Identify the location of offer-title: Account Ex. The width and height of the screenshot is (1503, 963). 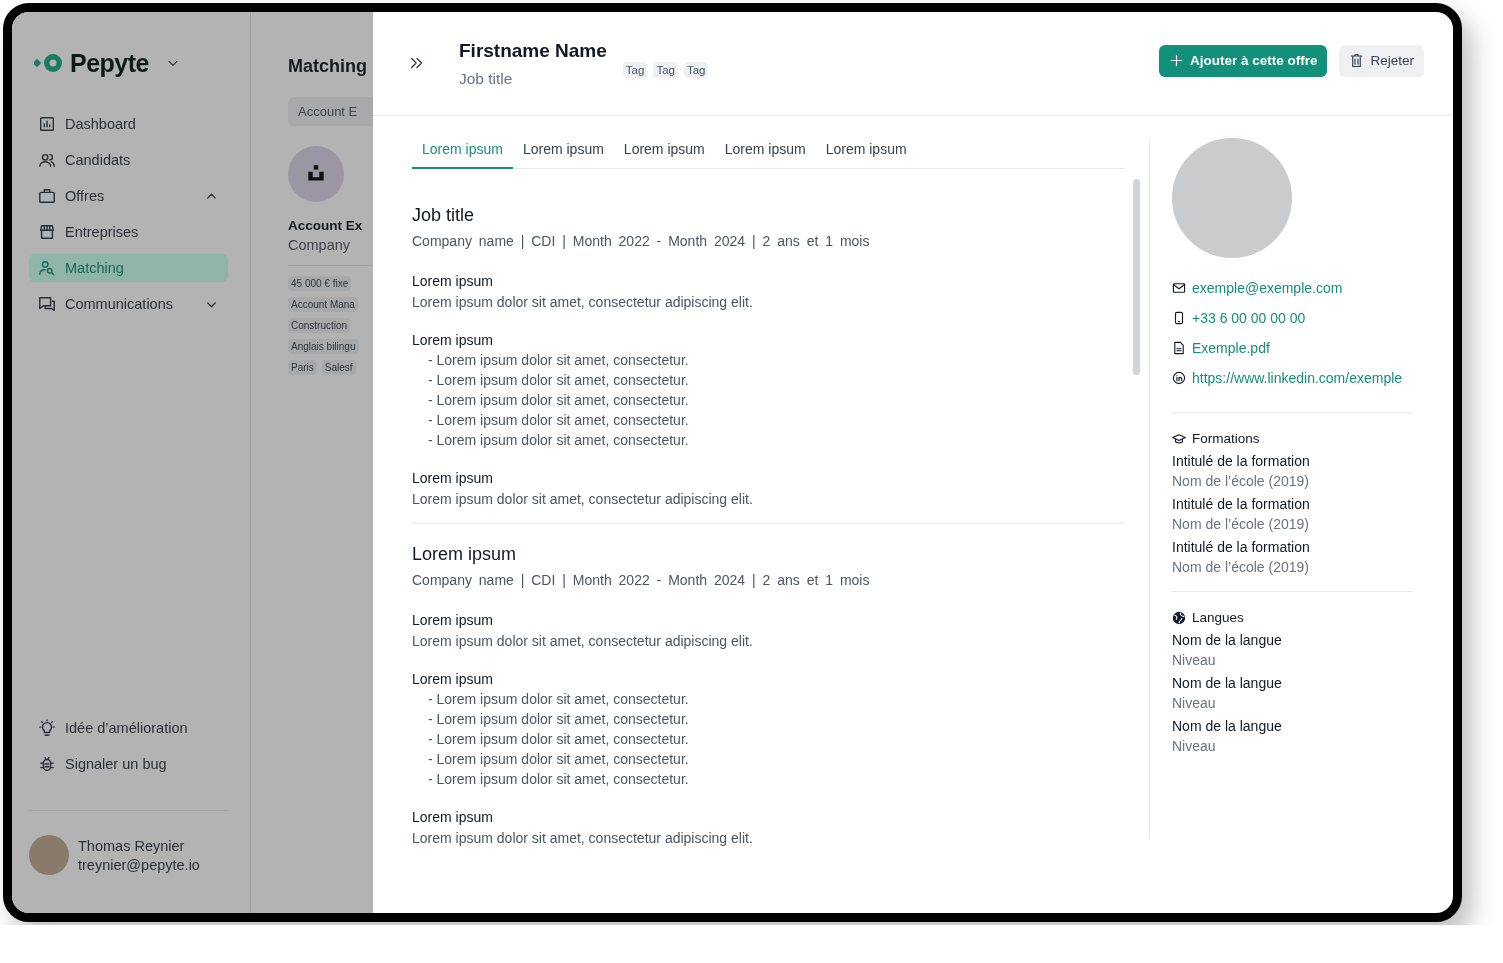
(326, 225).